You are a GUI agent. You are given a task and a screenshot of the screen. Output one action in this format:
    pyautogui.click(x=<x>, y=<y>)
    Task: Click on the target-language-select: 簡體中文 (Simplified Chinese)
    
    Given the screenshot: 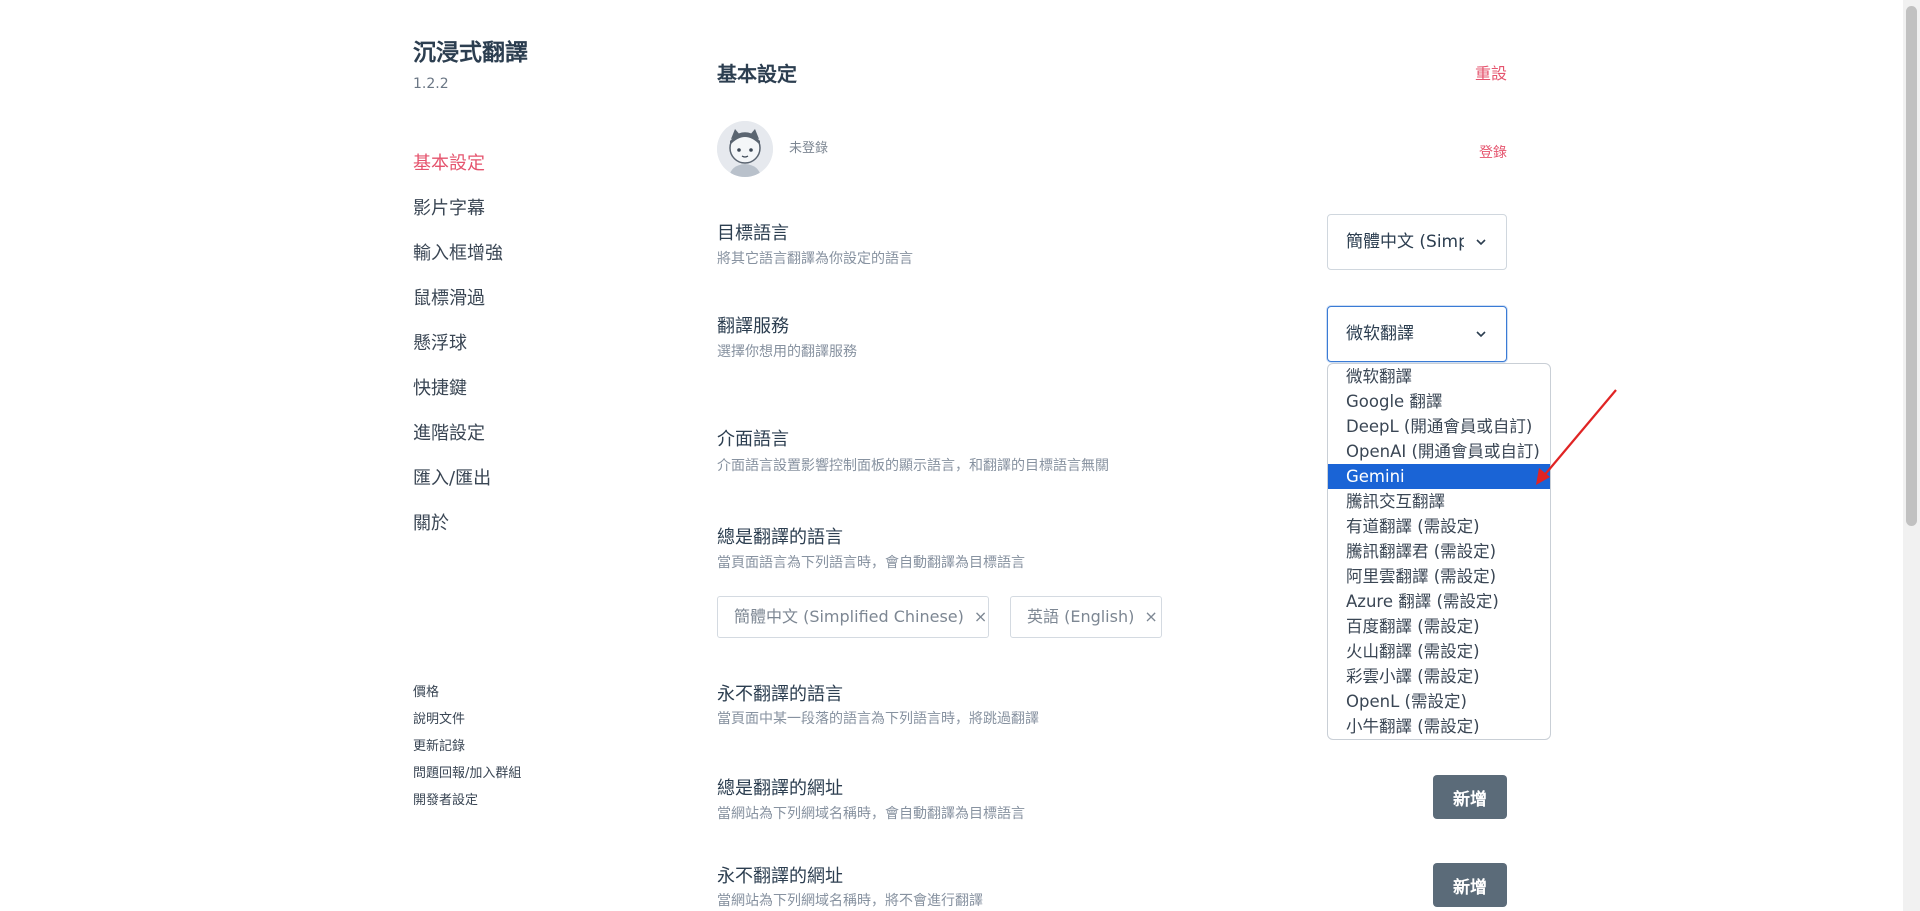 What is the action you would take?
    pyautogui.click(x=1417, y=242)
    